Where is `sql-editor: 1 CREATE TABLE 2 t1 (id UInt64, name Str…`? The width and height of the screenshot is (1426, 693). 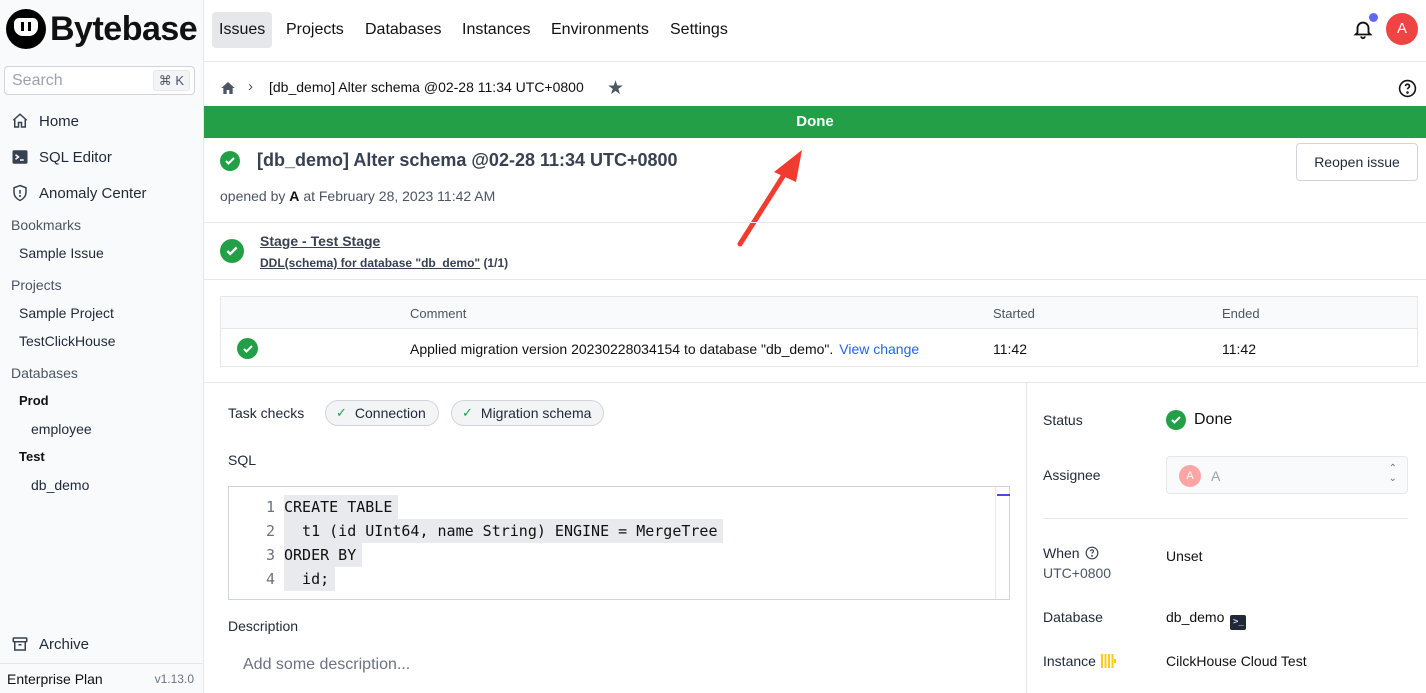
sql-editor: 1 CREATE TABLE 2 t1 (id UInt64, name Str… is located at coordinates (619, 543).